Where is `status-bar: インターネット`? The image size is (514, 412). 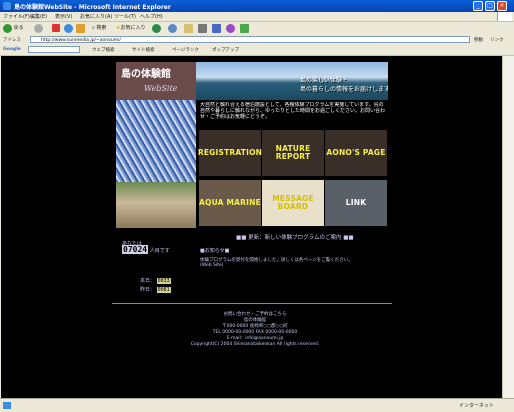
status-bar: インターネット is located at coordinates (257, 405).